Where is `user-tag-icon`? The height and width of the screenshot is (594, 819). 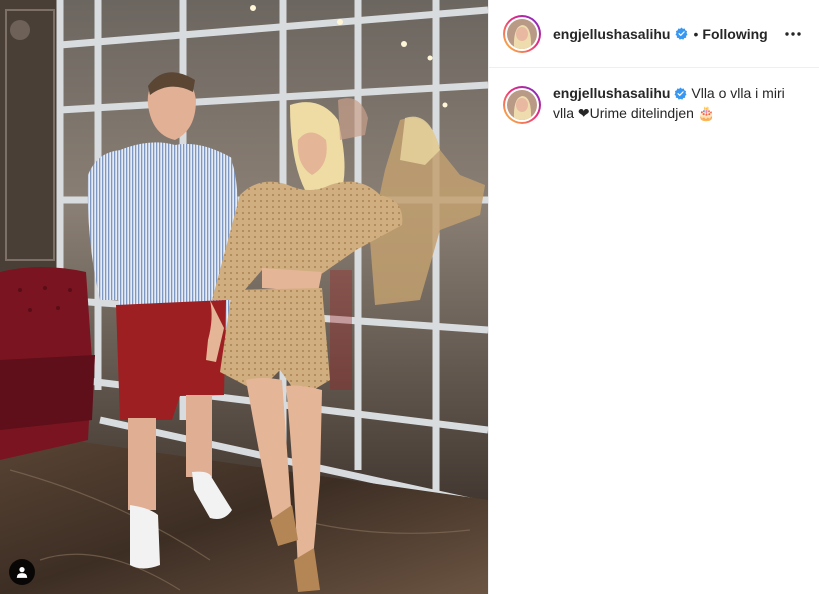
user-tag-icon is located at coordinates (22, 572).